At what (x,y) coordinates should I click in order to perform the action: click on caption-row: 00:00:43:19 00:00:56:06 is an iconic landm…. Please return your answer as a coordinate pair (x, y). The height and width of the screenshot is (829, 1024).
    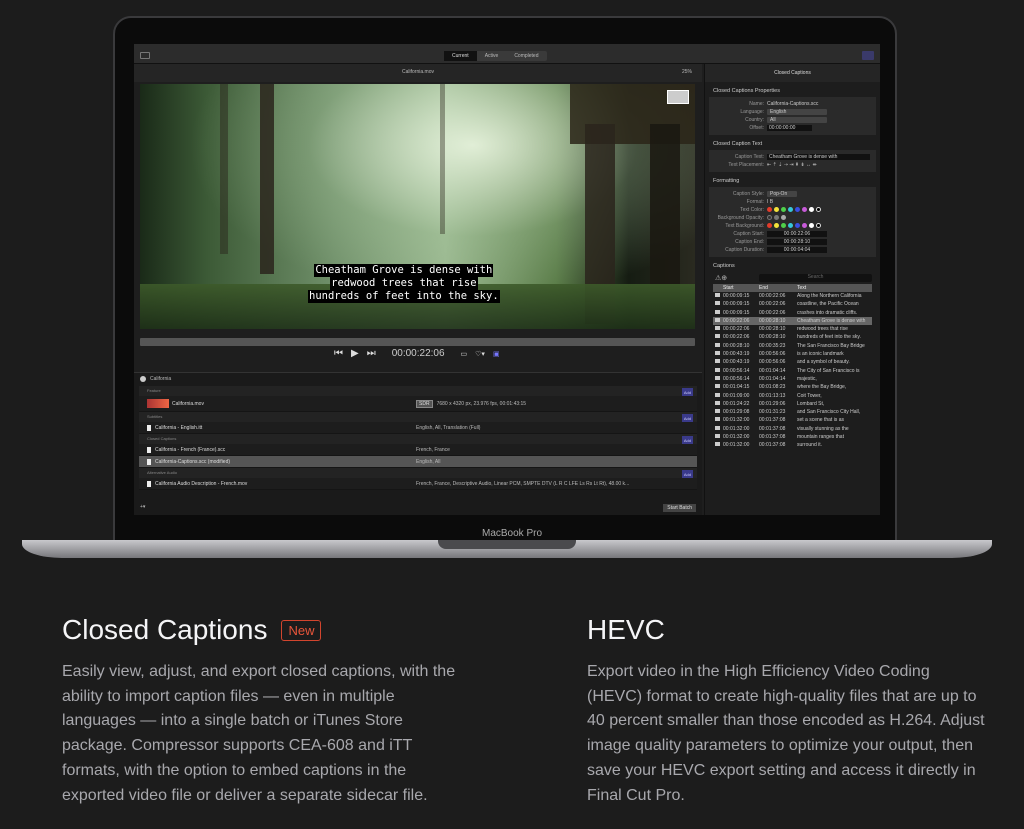
    Looking at the image, I should click on (792, 354).